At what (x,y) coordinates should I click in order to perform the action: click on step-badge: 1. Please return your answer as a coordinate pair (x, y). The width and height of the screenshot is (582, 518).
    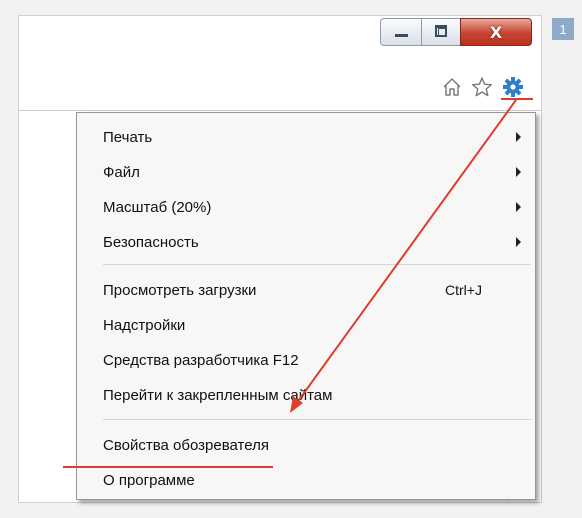
    Looking at the image, I should click on (563, 29).